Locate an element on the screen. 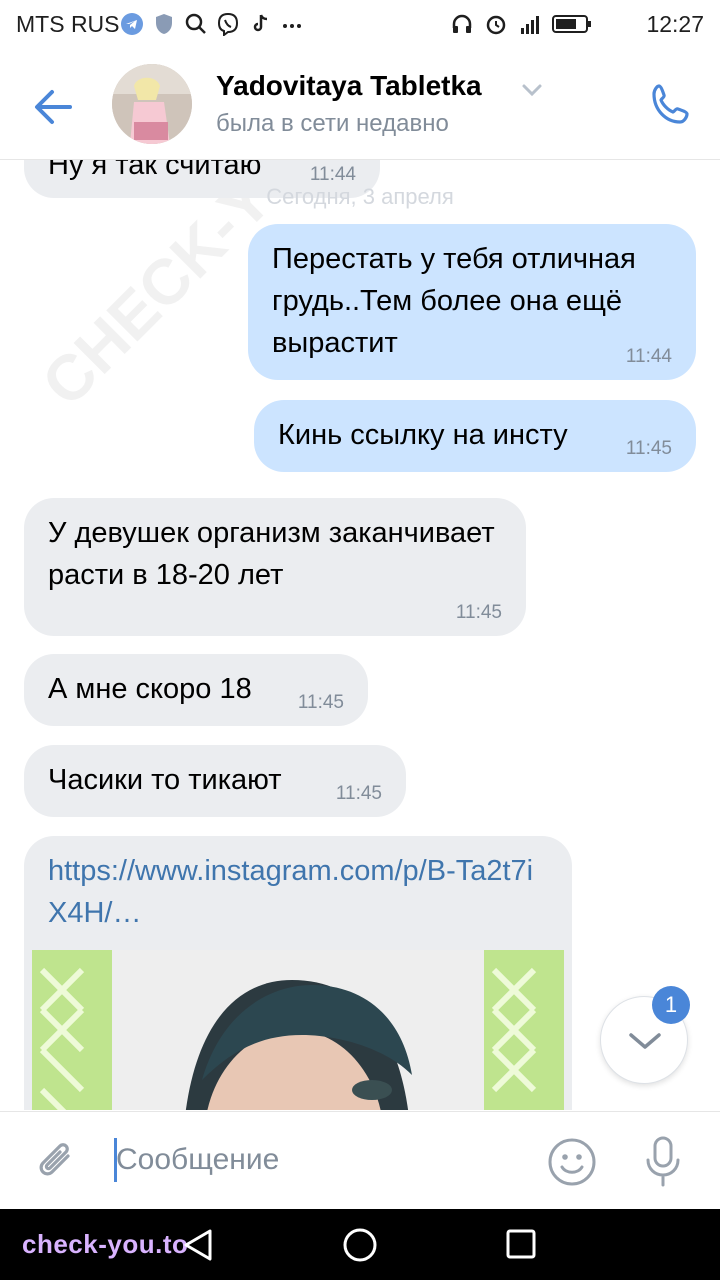 Image resolution: width=720 pixels, height=1280 pixels. microphone-icon is located at coordinates (663, 1162).